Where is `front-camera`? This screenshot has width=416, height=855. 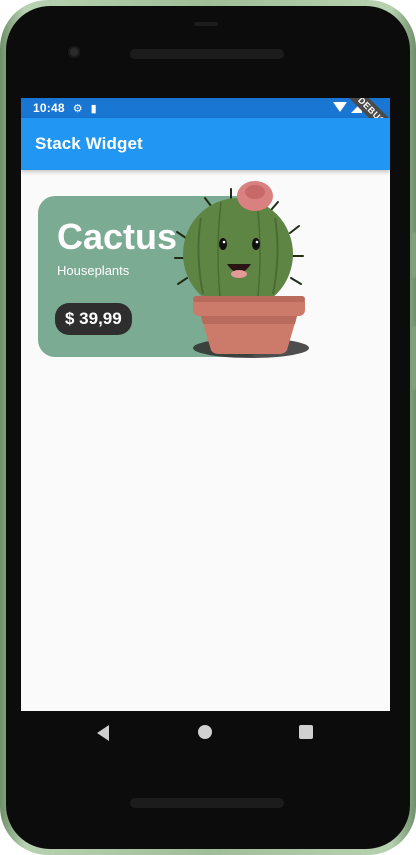
front-camera is located at coordinates (74, 52).